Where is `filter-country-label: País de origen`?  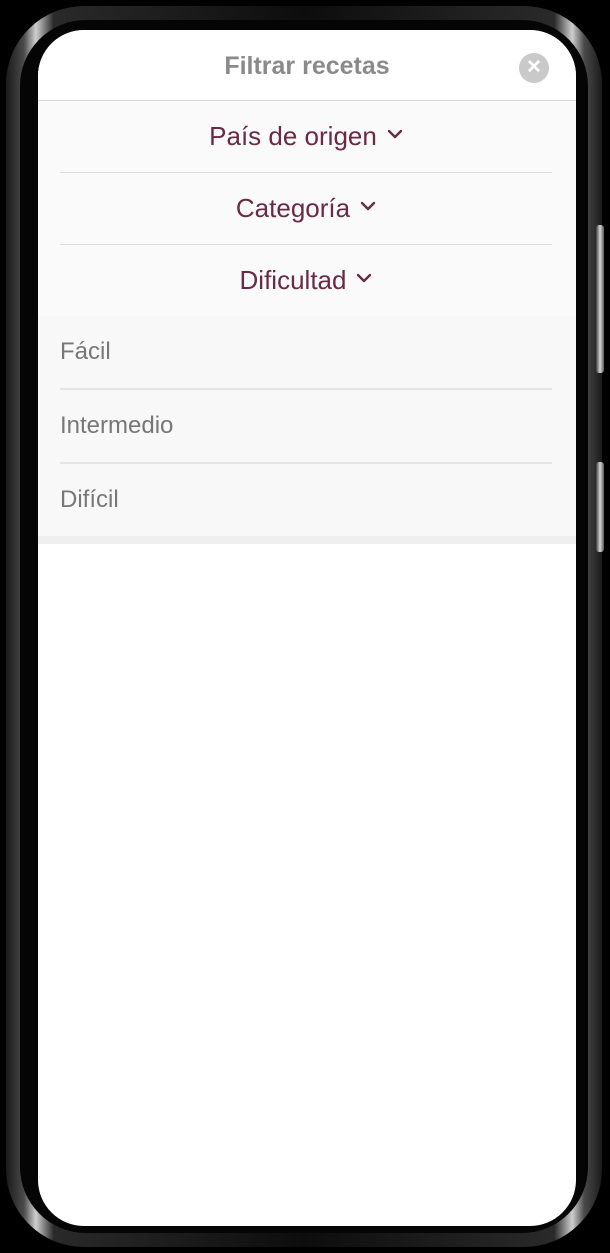
filter-country-label: País de origen is located at coordinates (293, 136).